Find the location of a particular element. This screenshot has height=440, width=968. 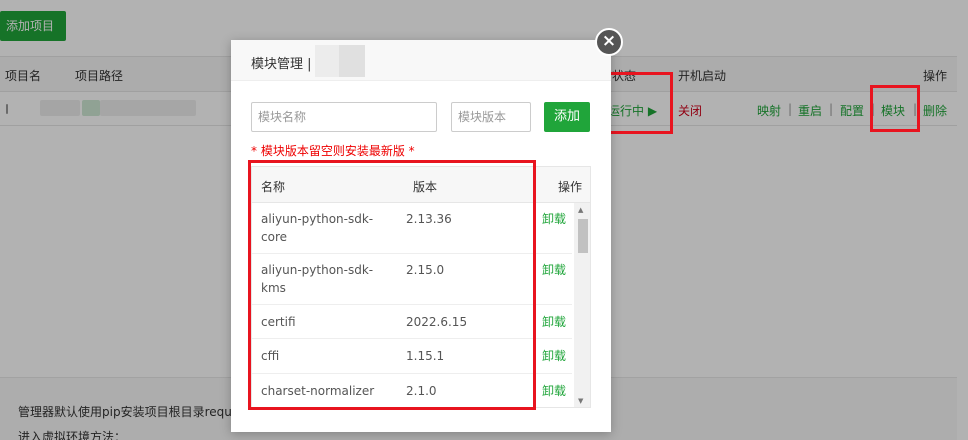

module-version-input is located at coordinates (491, 117).